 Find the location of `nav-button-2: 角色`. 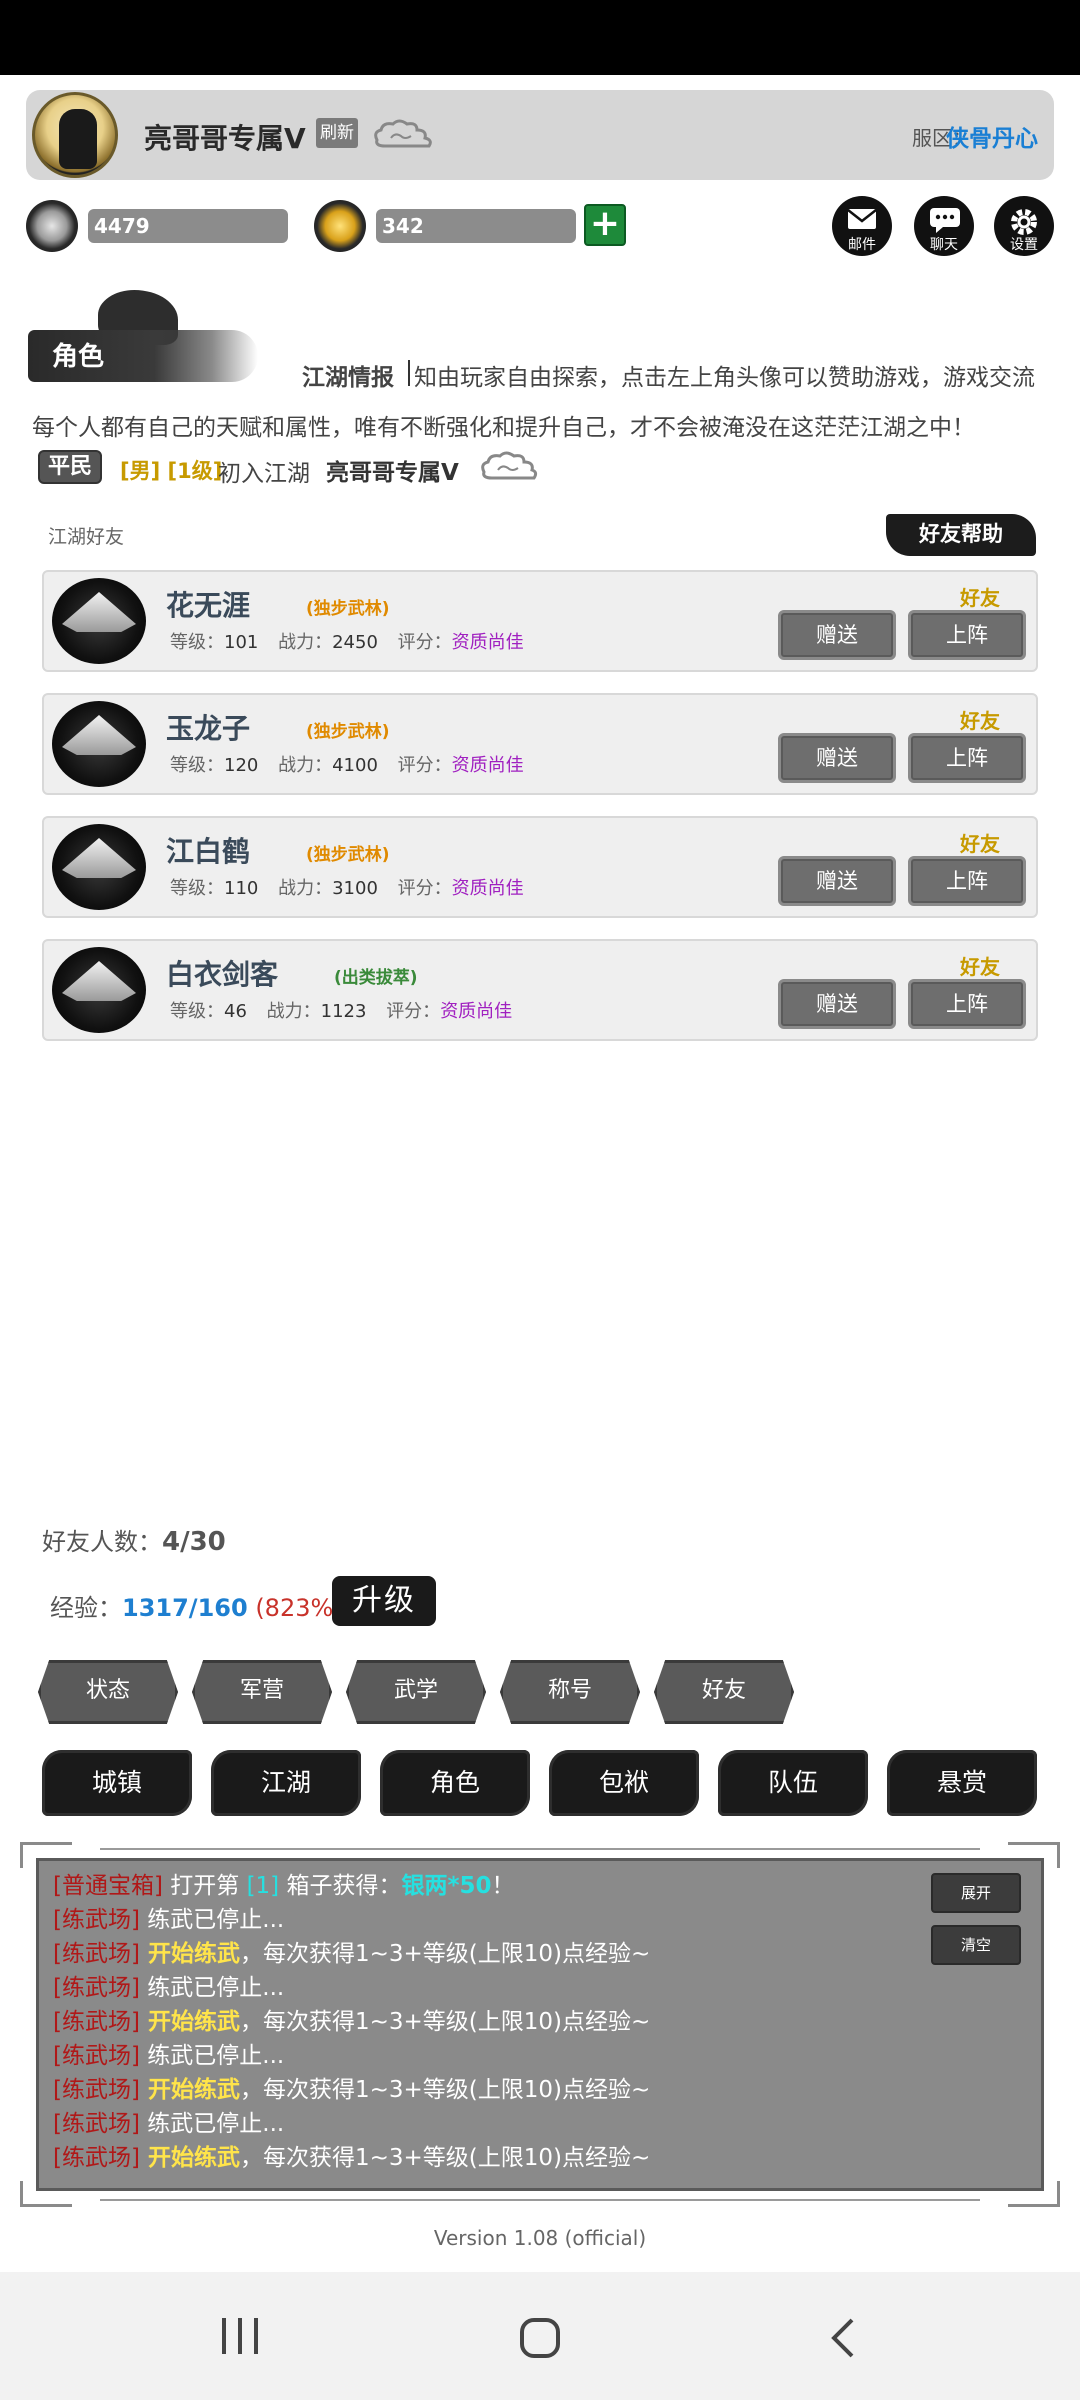

nav-button-2: 角色 is located at coordinates (455, 1783).